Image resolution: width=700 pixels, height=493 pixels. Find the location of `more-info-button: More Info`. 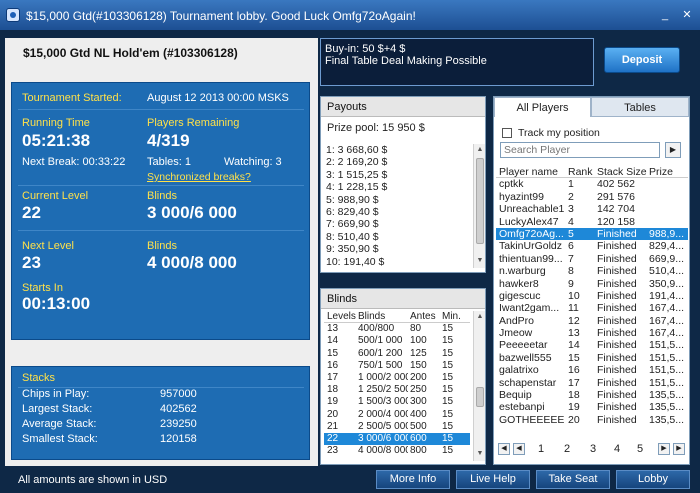

more-info-button: More Info is located at coordinates (413, 479).